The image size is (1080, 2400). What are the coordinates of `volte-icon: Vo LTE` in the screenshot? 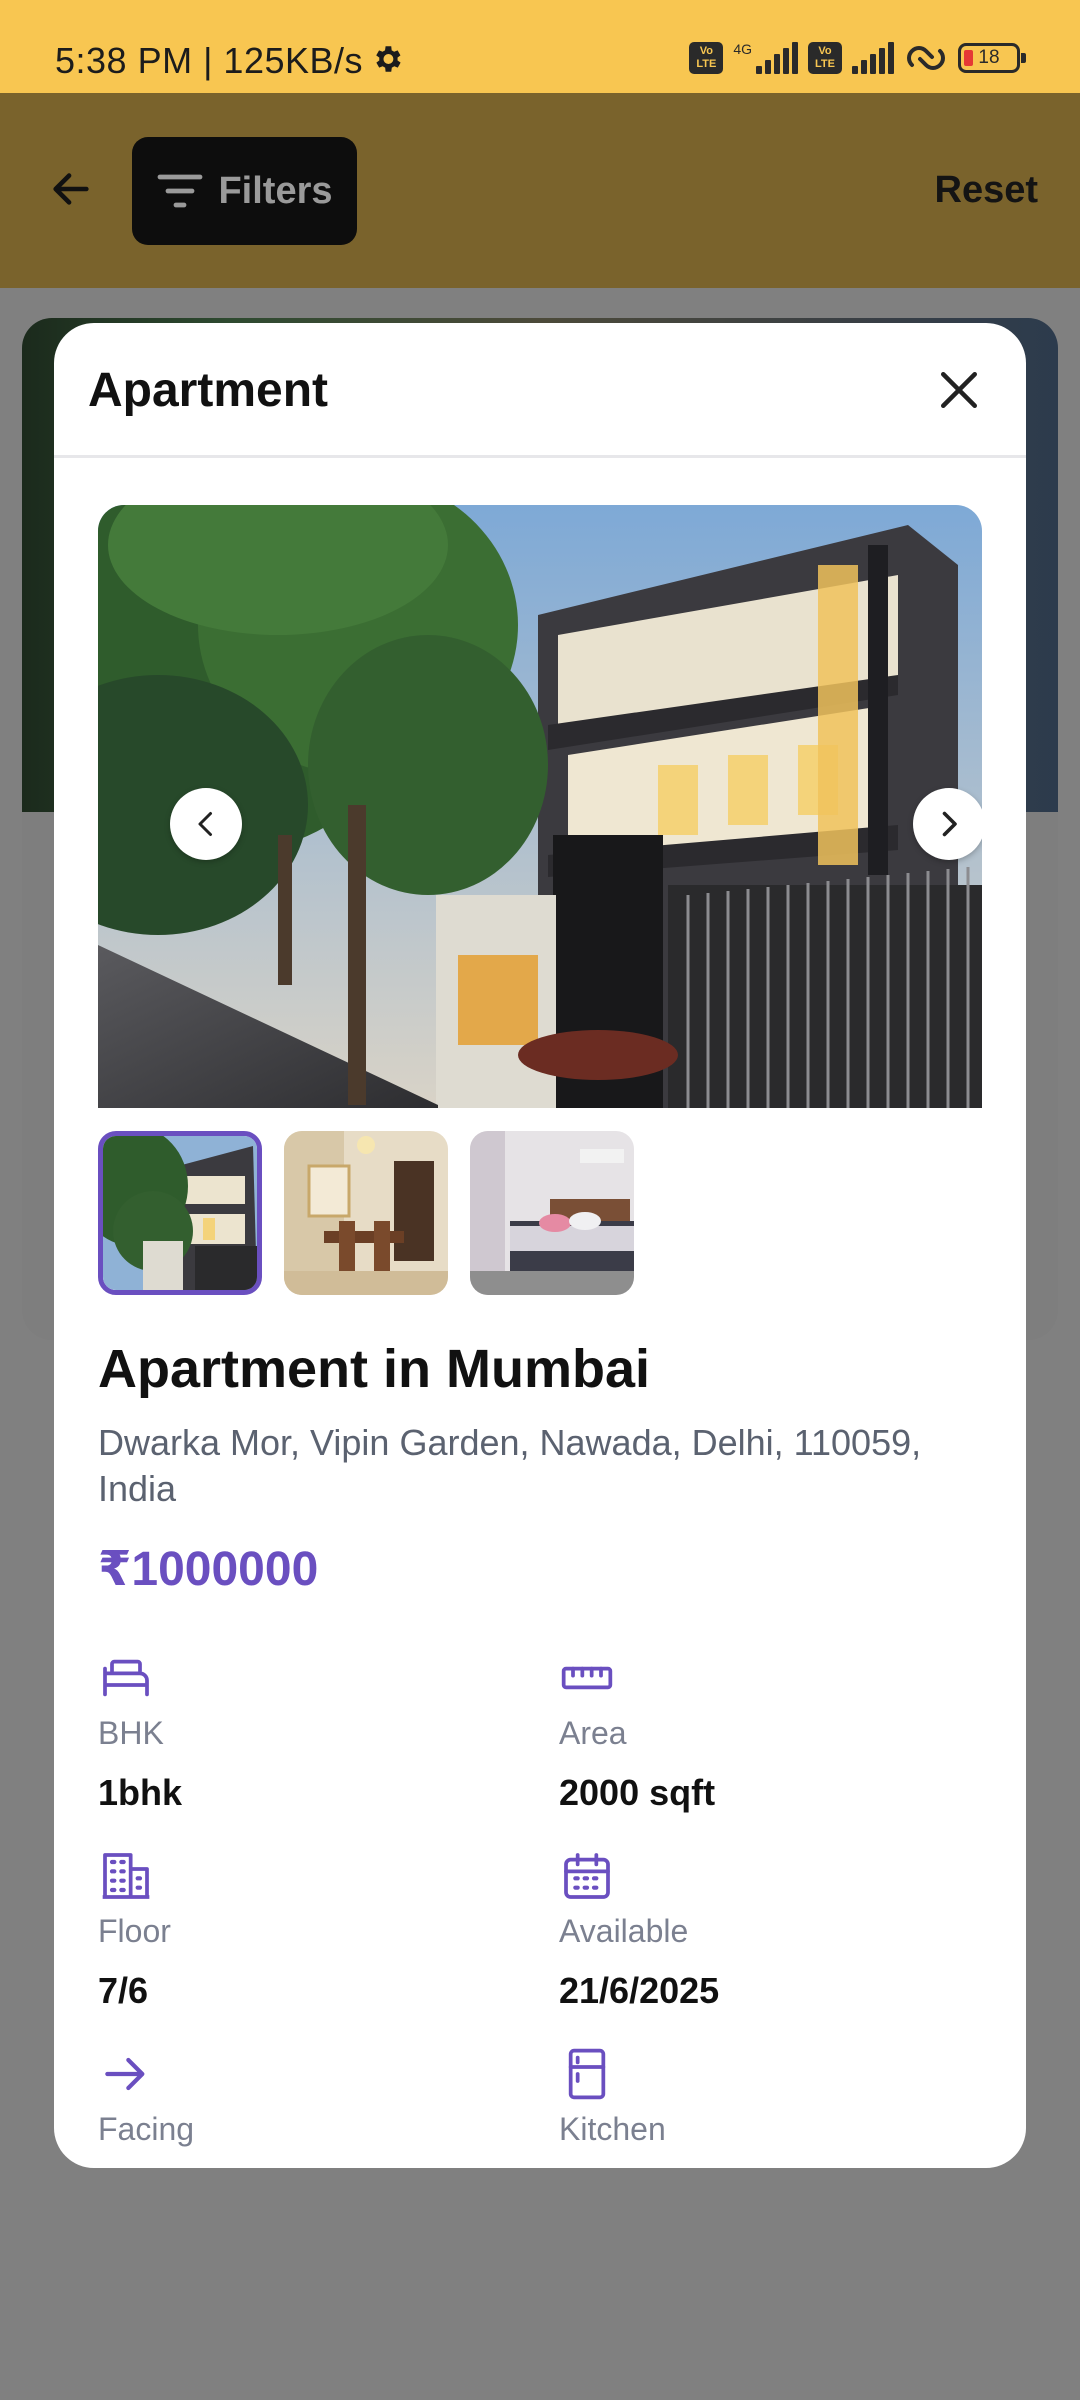 It's located at (706, 58).